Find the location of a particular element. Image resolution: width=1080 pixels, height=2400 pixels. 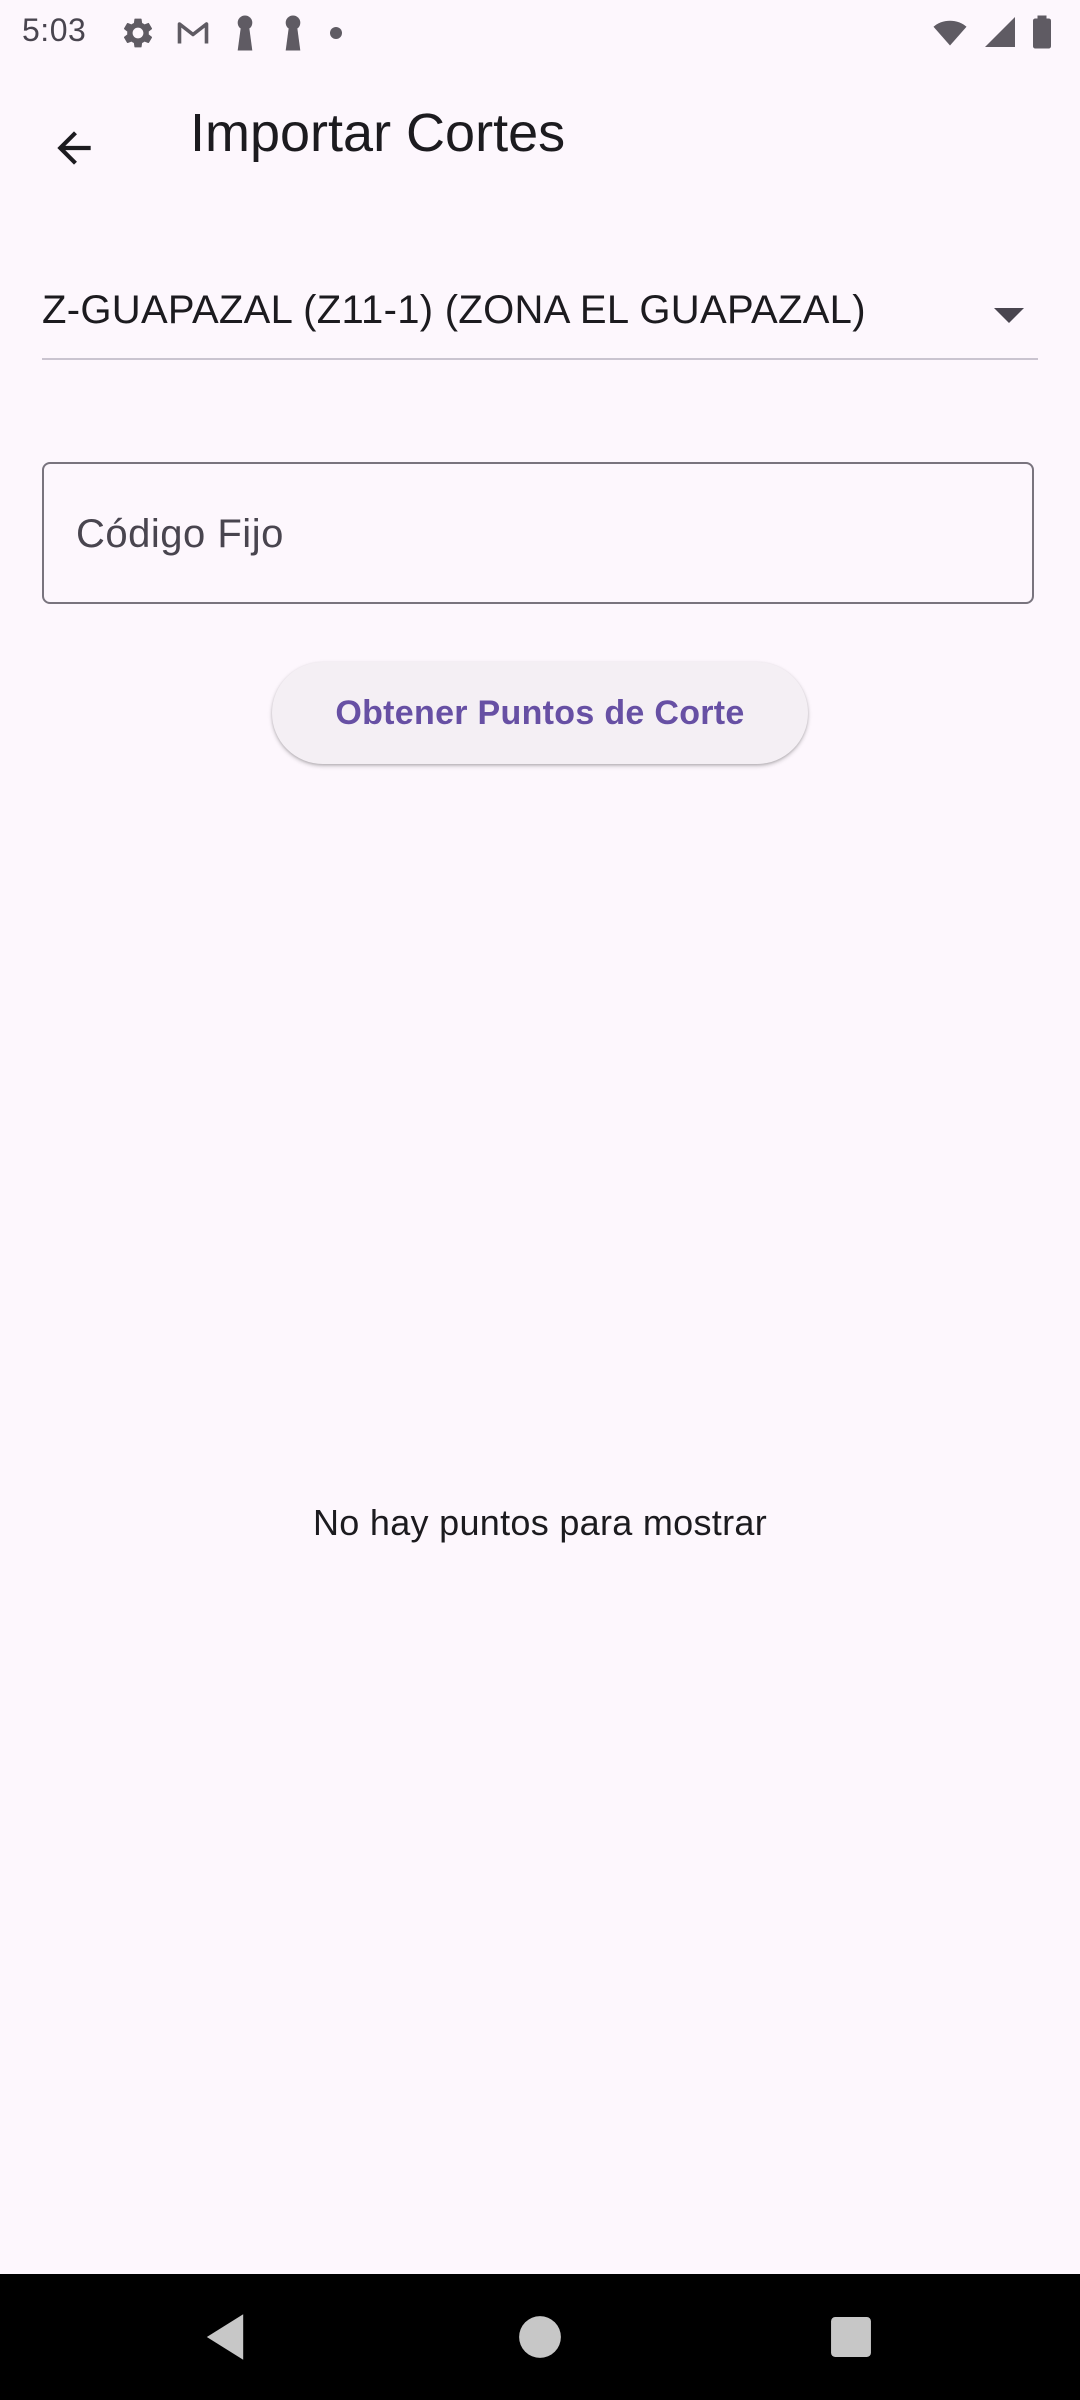

dot-icon is located at coordinates (336, 33).